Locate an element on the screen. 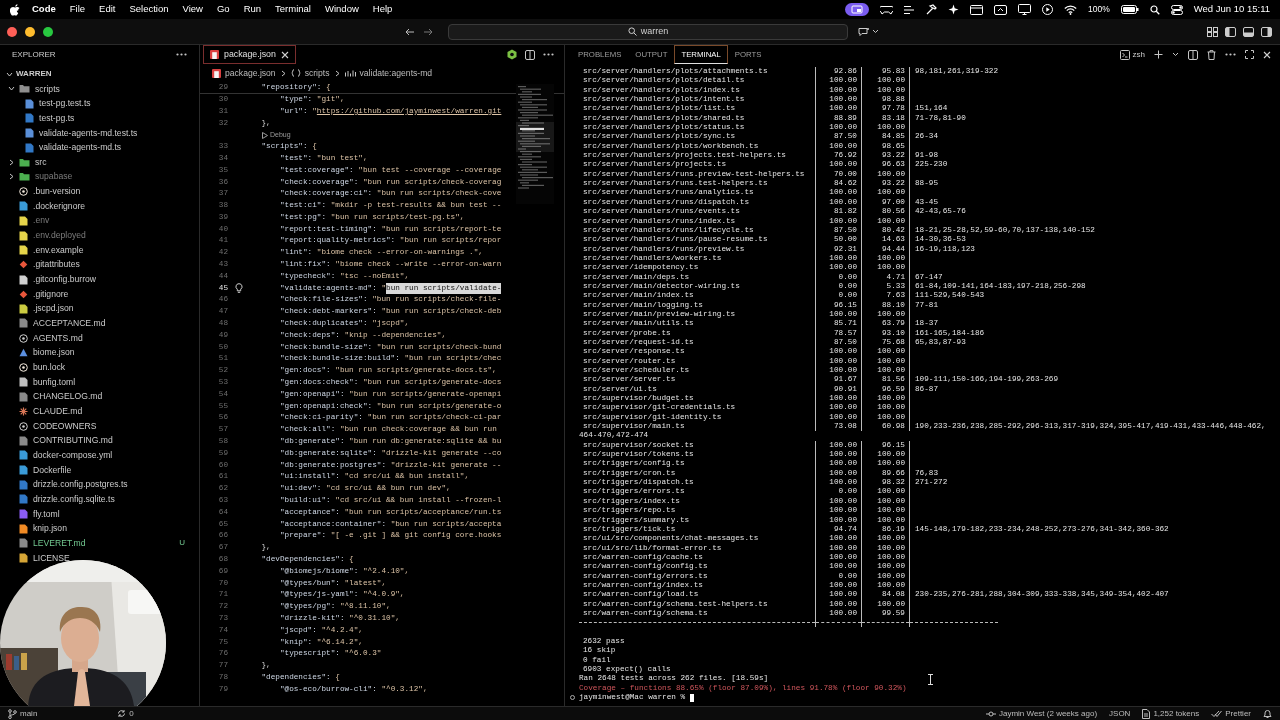  file-name: .gitconfig.burrow is located at coordinates (65, 279).